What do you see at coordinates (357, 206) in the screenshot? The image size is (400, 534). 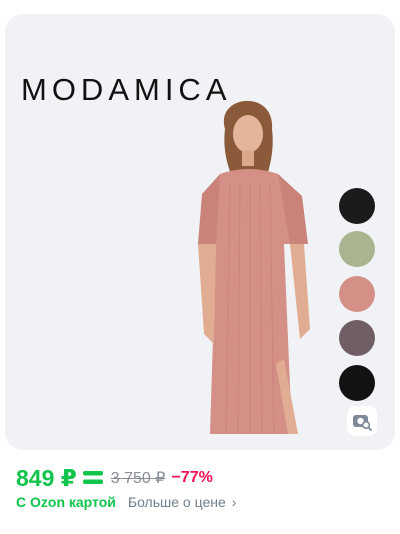 I see `color-swatch-black` at bounding box center [357, 206].